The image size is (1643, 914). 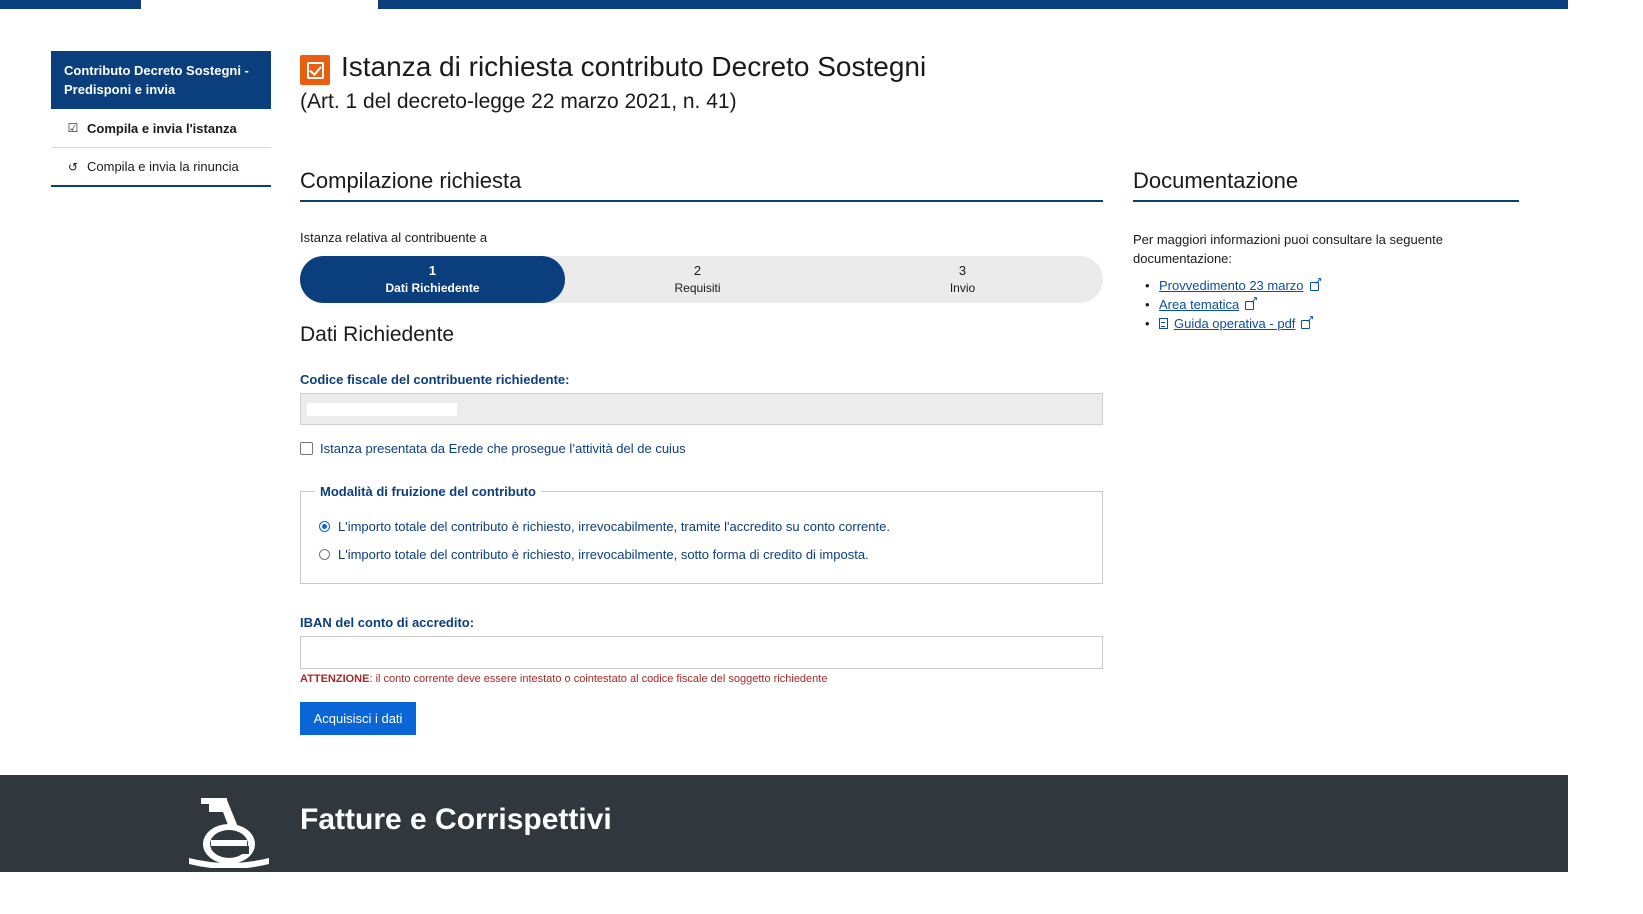 I want to click on link-guida-operativa: Guida operativa - pdf, so click(x=1234, y=323).